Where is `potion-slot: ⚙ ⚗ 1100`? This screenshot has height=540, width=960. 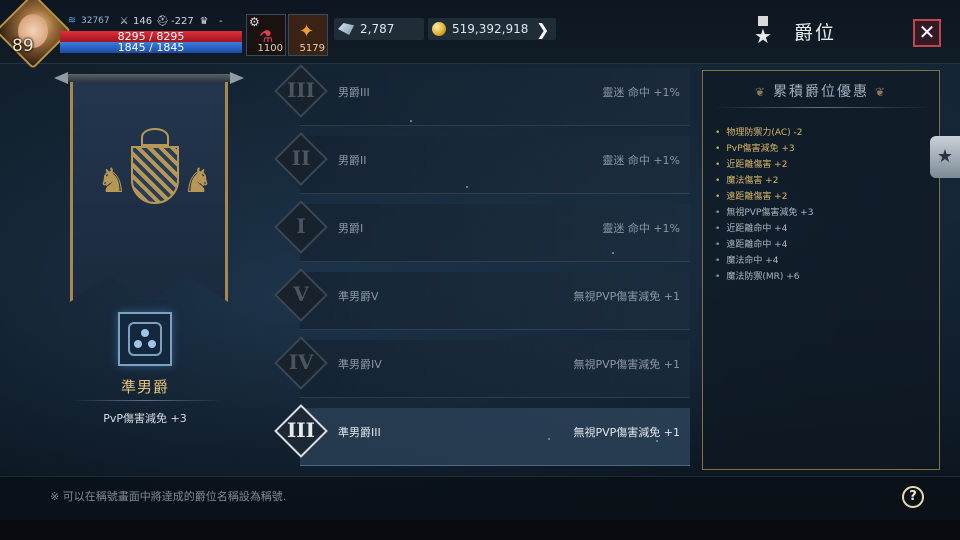
potion-slot: ⚙ ⚗ 1100 is located at coordinates (266, 35).